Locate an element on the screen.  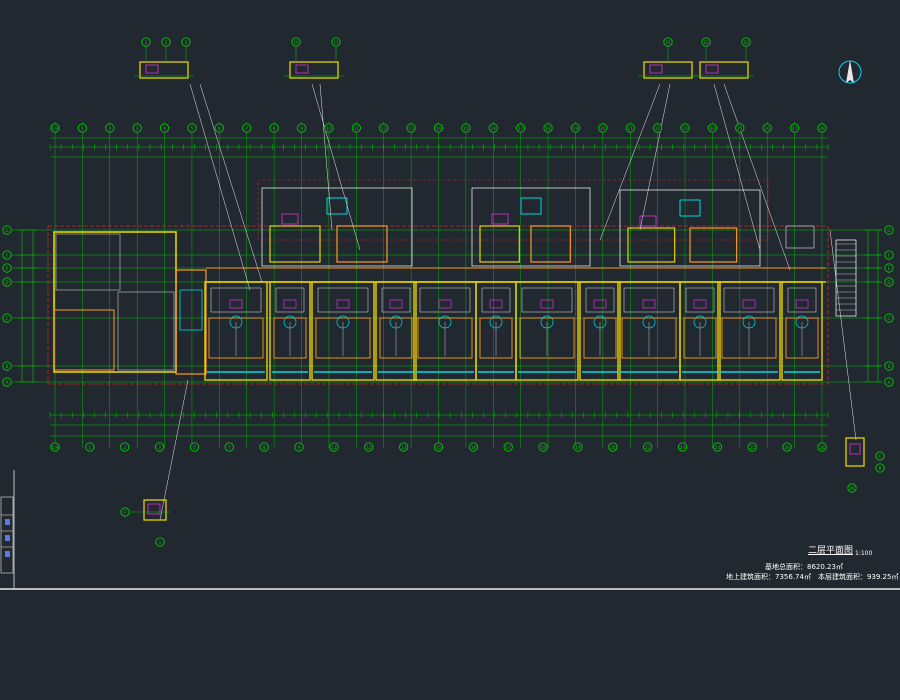
axis-bubble-bottom: 22 is located at coordinates (648, 447).